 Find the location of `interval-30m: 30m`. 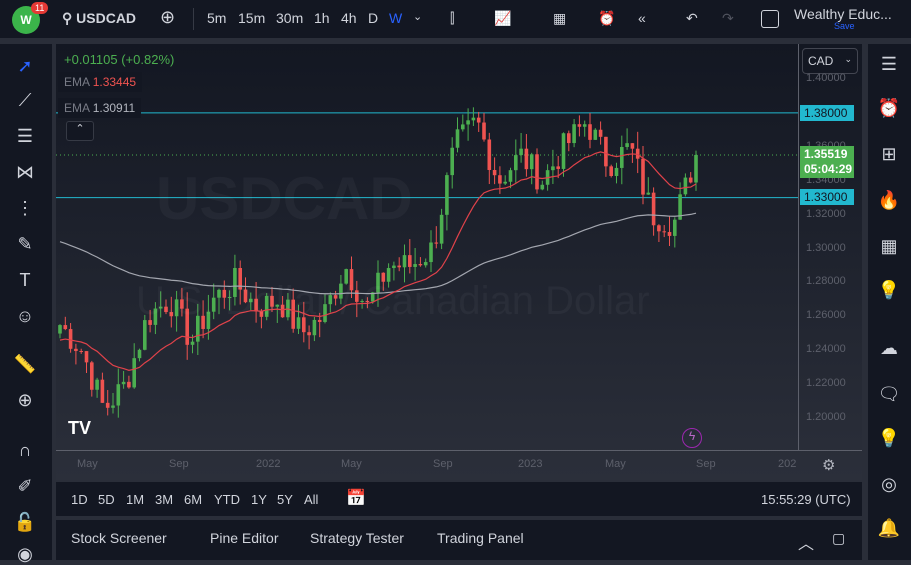

interval-30m: 30m is located at coordinates (289, 18).